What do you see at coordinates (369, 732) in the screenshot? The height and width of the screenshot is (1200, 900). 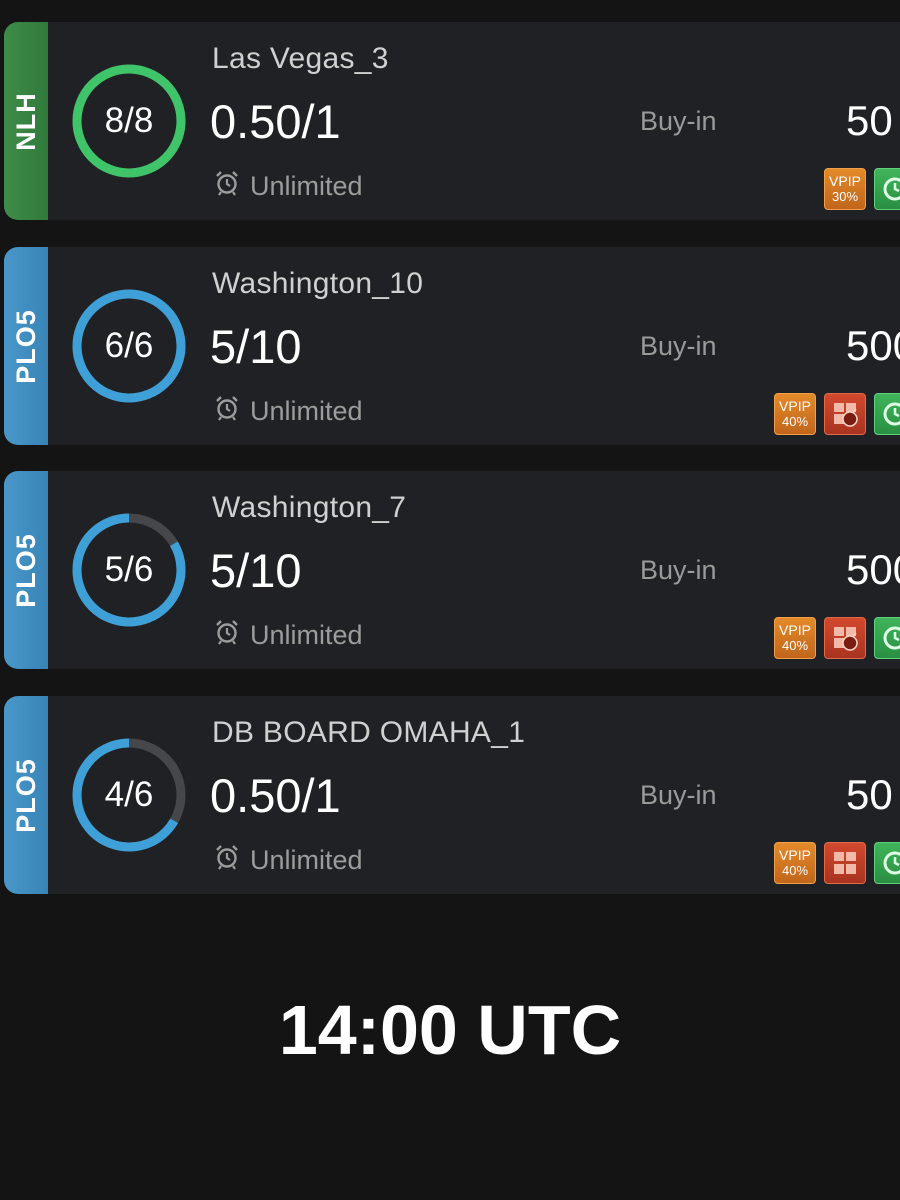 I see `table-name: DB BOARD OMAHA_1` at bounding box center [369, 732].